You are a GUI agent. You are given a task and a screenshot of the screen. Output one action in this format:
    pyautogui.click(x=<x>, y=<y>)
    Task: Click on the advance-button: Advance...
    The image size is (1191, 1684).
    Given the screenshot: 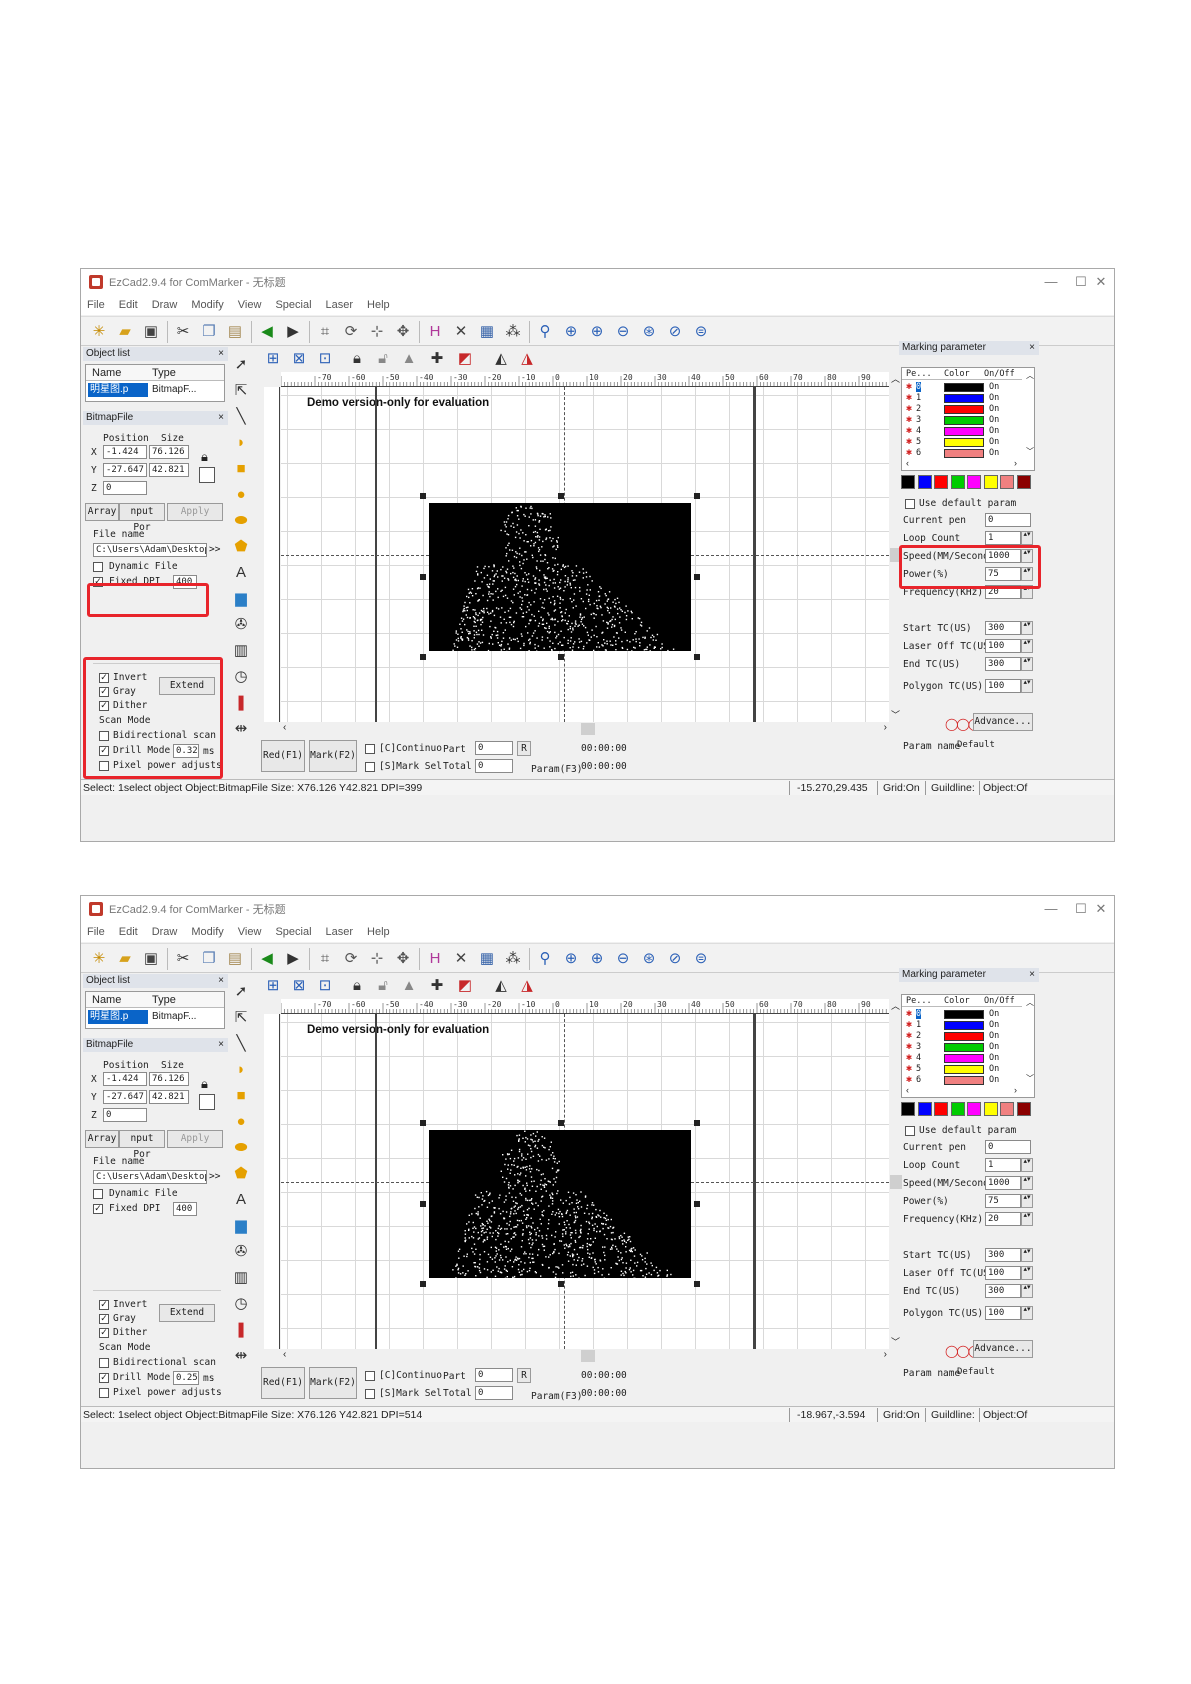 What is the action you would take?
    pyautogui.click(x=1003, y=722)
    